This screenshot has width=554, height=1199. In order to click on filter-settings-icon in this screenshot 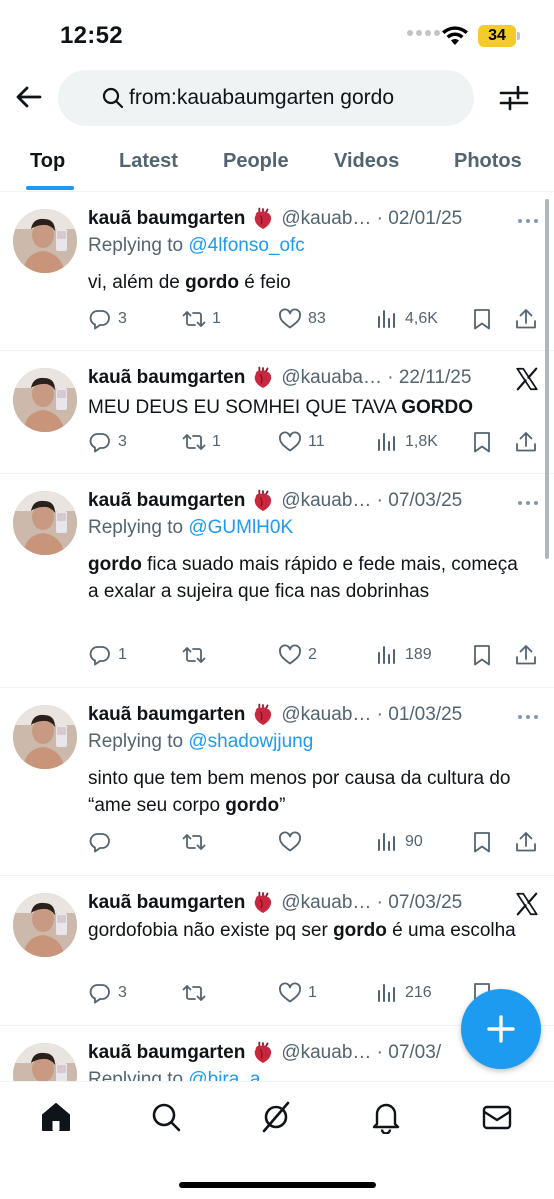, I will do `click(514, 98)`.